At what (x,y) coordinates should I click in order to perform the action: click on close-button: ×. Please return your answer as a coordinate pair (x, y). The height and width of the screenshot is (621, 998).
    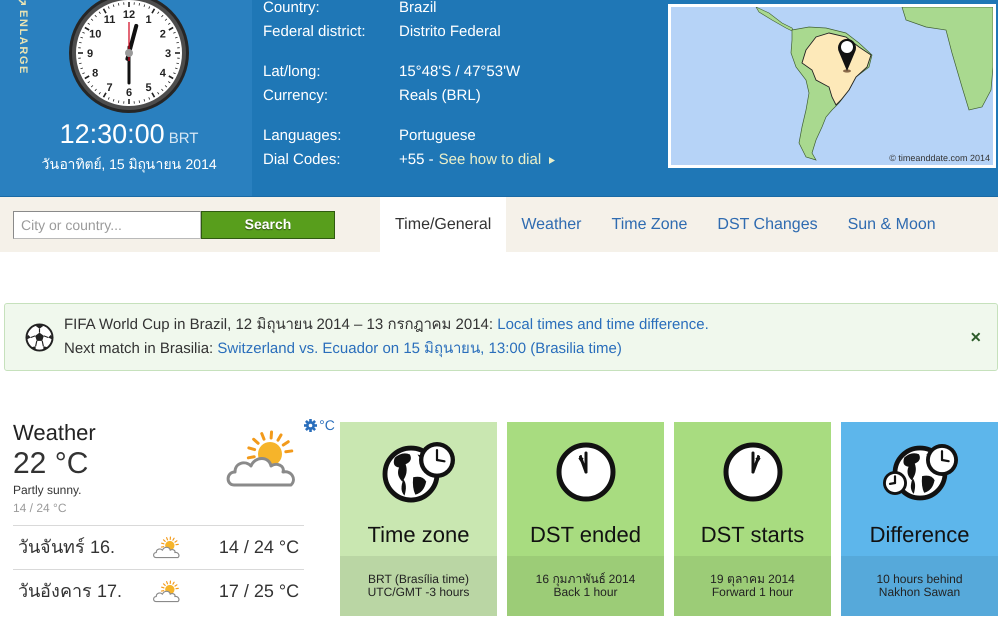
    Looking at the image, I should click on (975, 337).